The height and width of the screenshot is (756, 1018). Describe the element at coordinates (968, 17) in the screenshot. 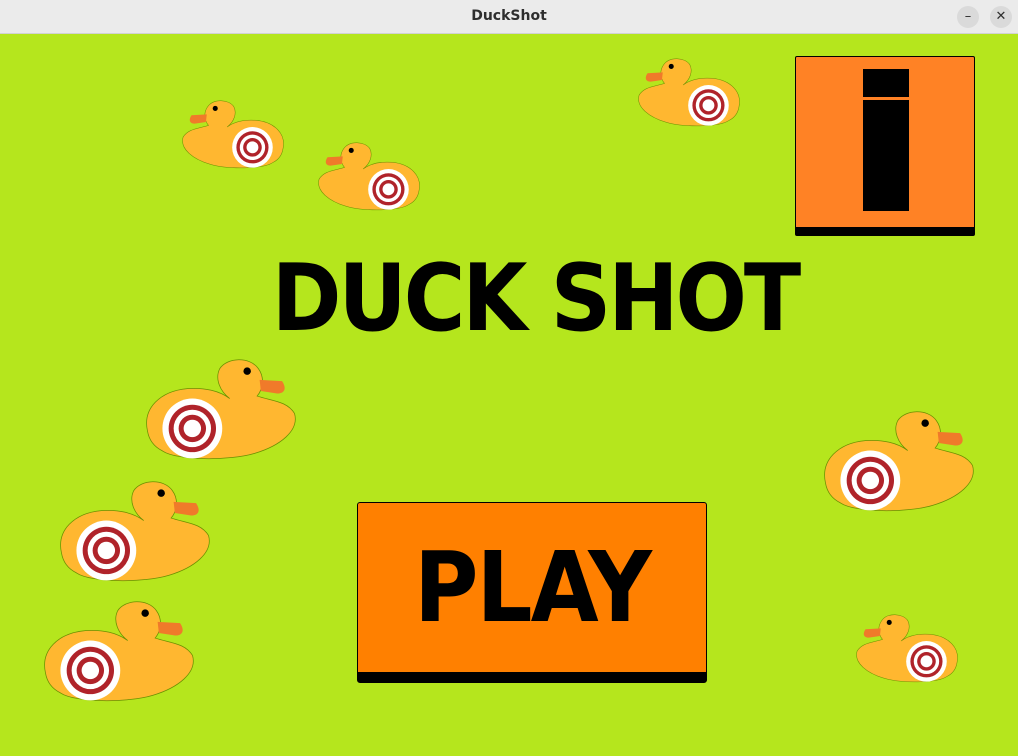

I see `minimize-button: –` at that location.